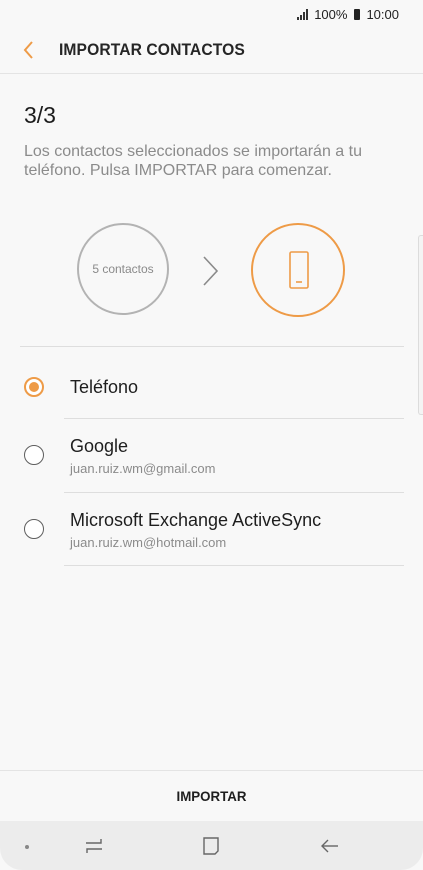  Describe the element at coordinates (357, 14) in the screenshot. I see `battery-icon` at that location.